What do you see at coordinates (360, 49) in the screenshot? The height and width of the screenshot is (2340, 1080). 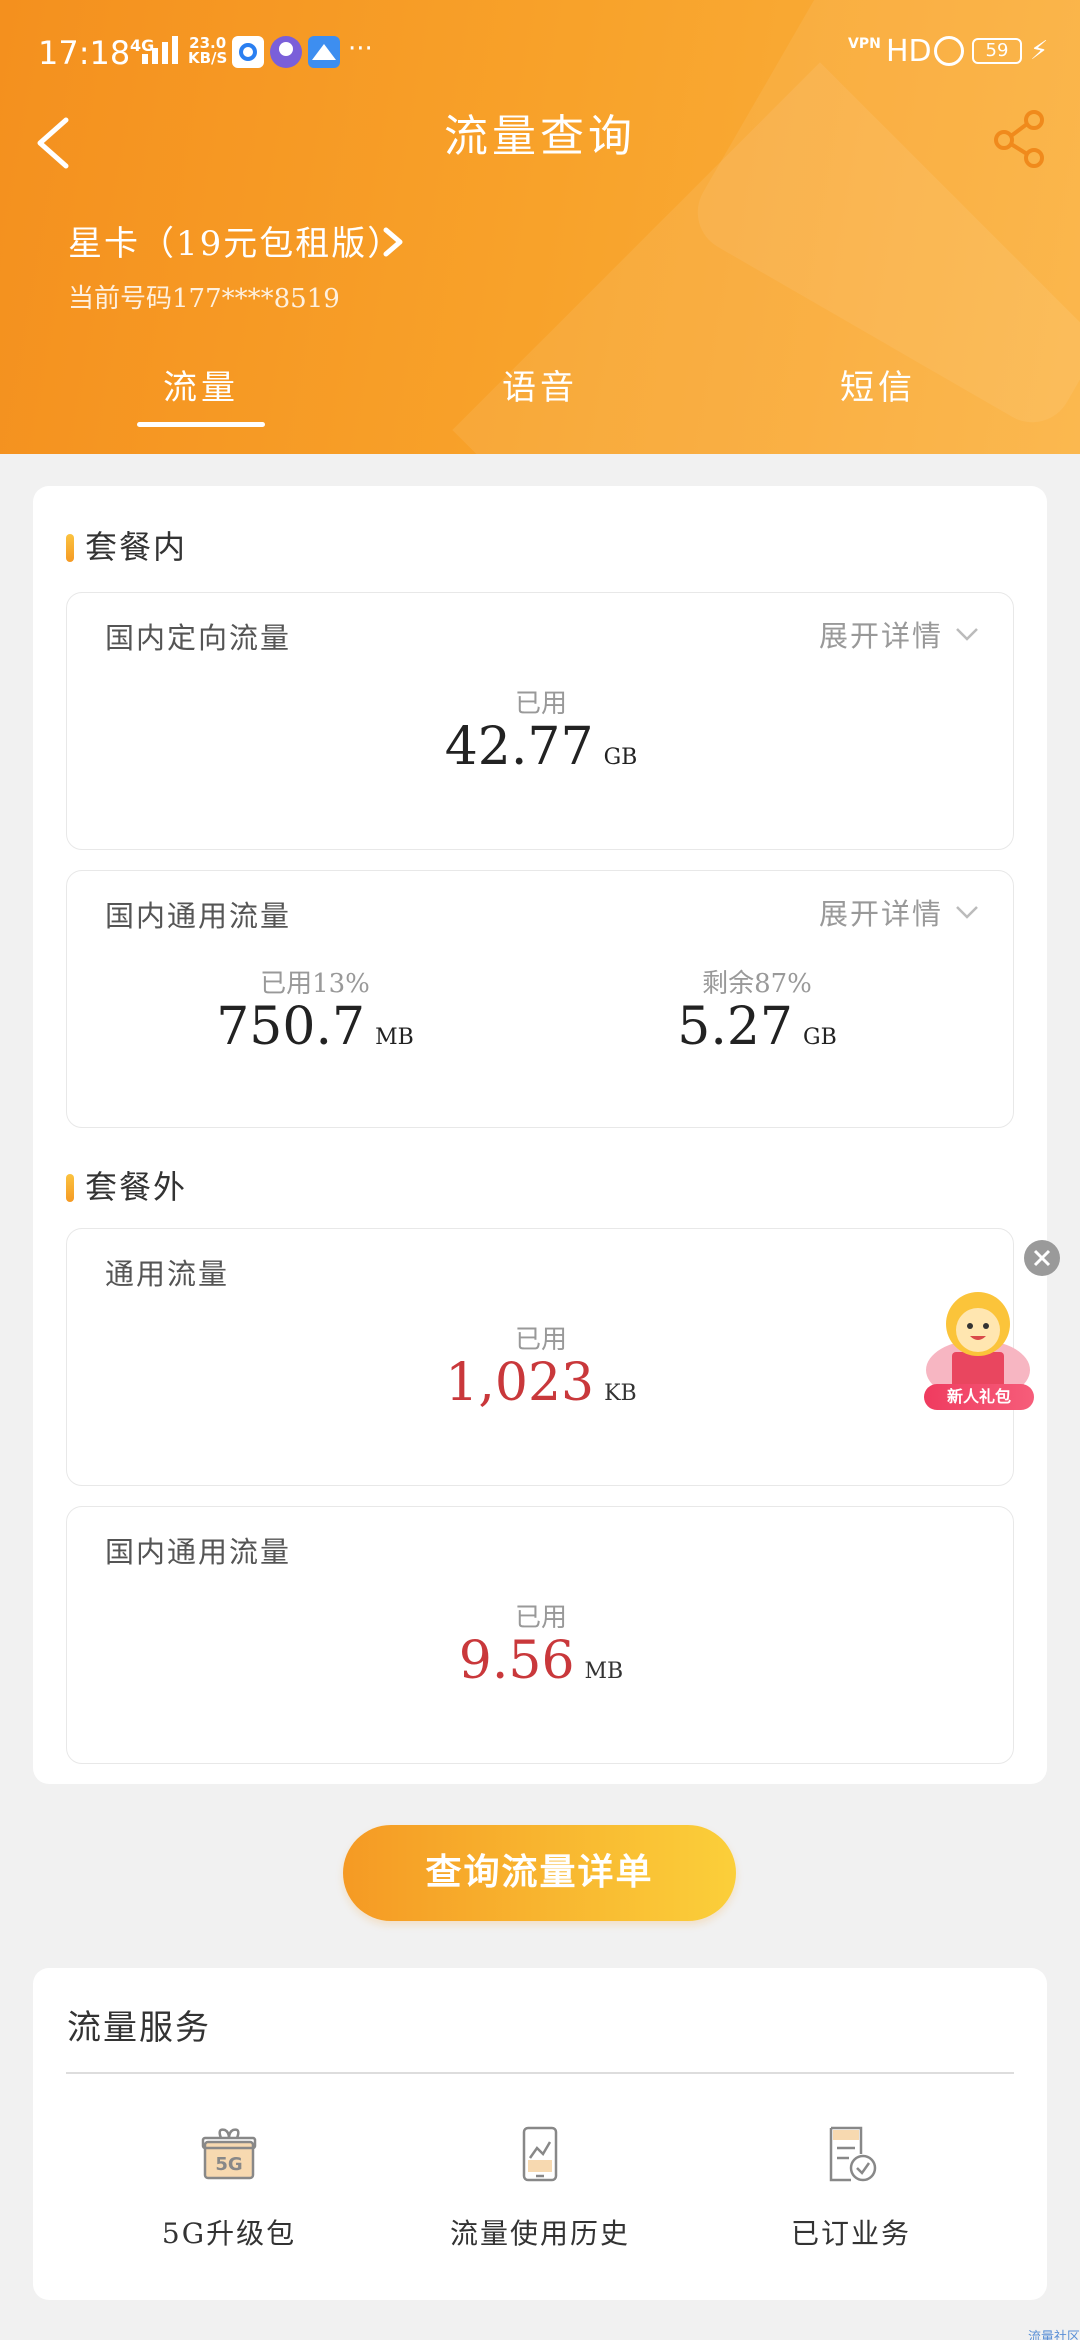 I see `more-notifications-icon: ···` at bounding box center [360, 49].